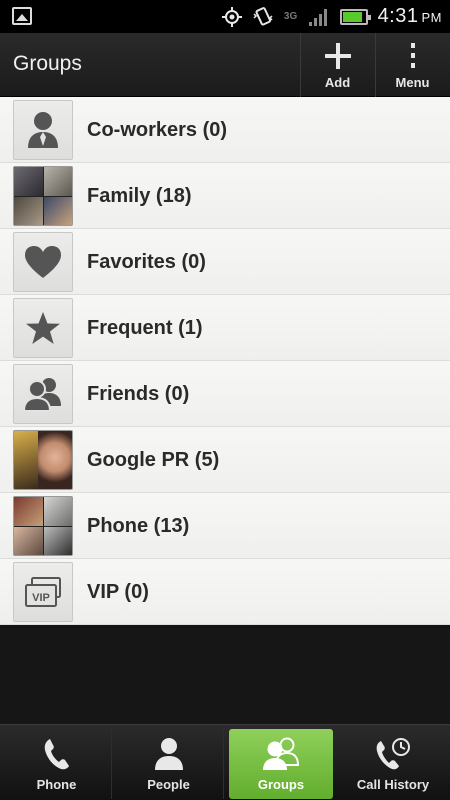 The image size is (450, 800). What do you see at coordinates (157, 130) in the screenshot?
I see `group-name: Co-workers (0)` at bounding box center [157, 130].